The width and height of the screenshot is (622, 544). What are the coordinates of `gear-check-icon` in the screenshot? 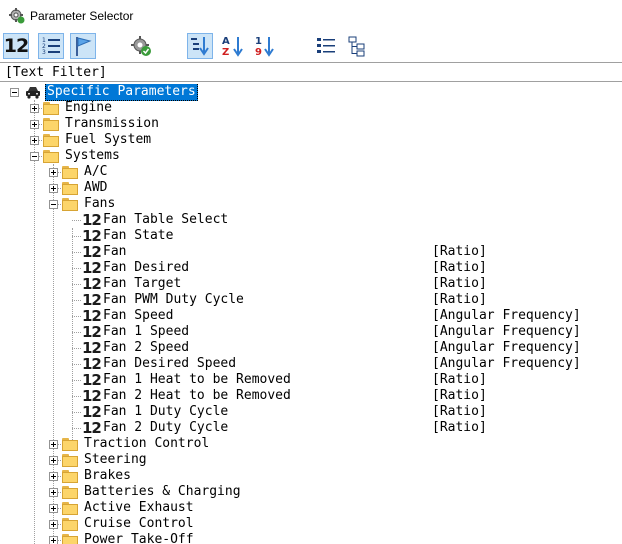 It's located at (141, 46).